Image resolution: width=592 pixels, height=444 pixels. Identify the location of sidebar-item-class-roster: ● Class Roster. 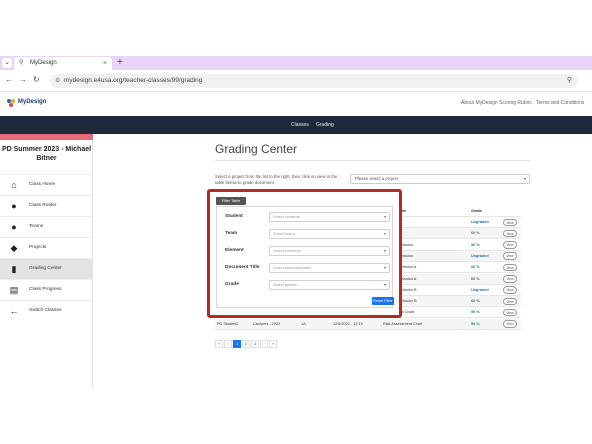
(46, 205).